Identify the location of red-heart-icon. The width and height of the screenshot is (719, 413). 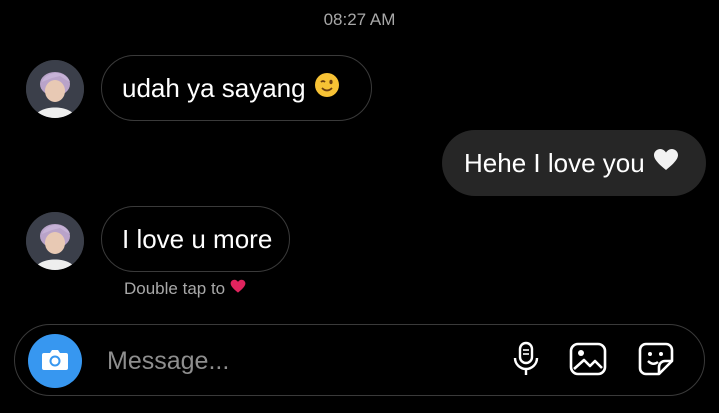
(238, 289).